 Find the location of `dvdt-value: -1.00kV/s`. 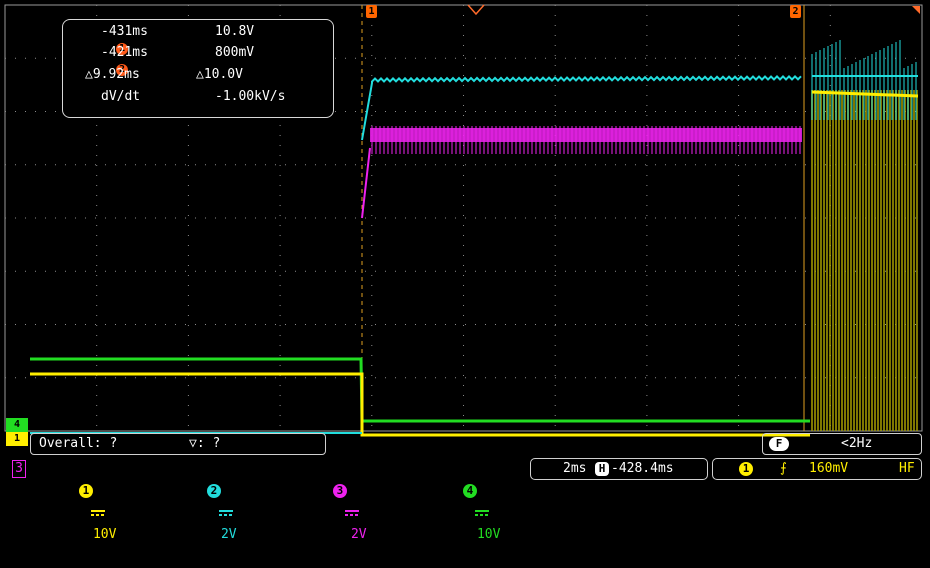

dvdt-value: -1.00kV/s is located at coordinates (250, 96).